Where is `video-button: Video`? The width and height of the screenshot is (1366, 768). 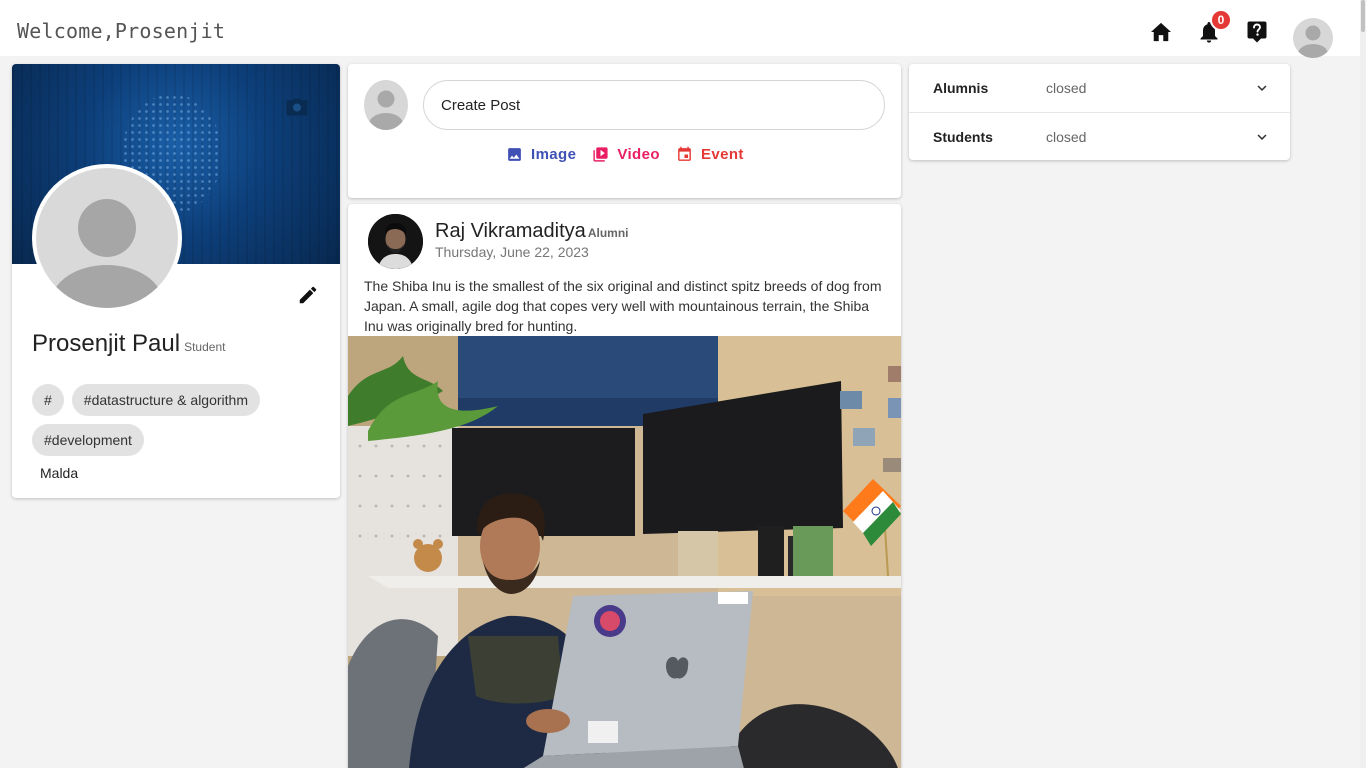
video-button: Video is located at coordinates (626, 154).